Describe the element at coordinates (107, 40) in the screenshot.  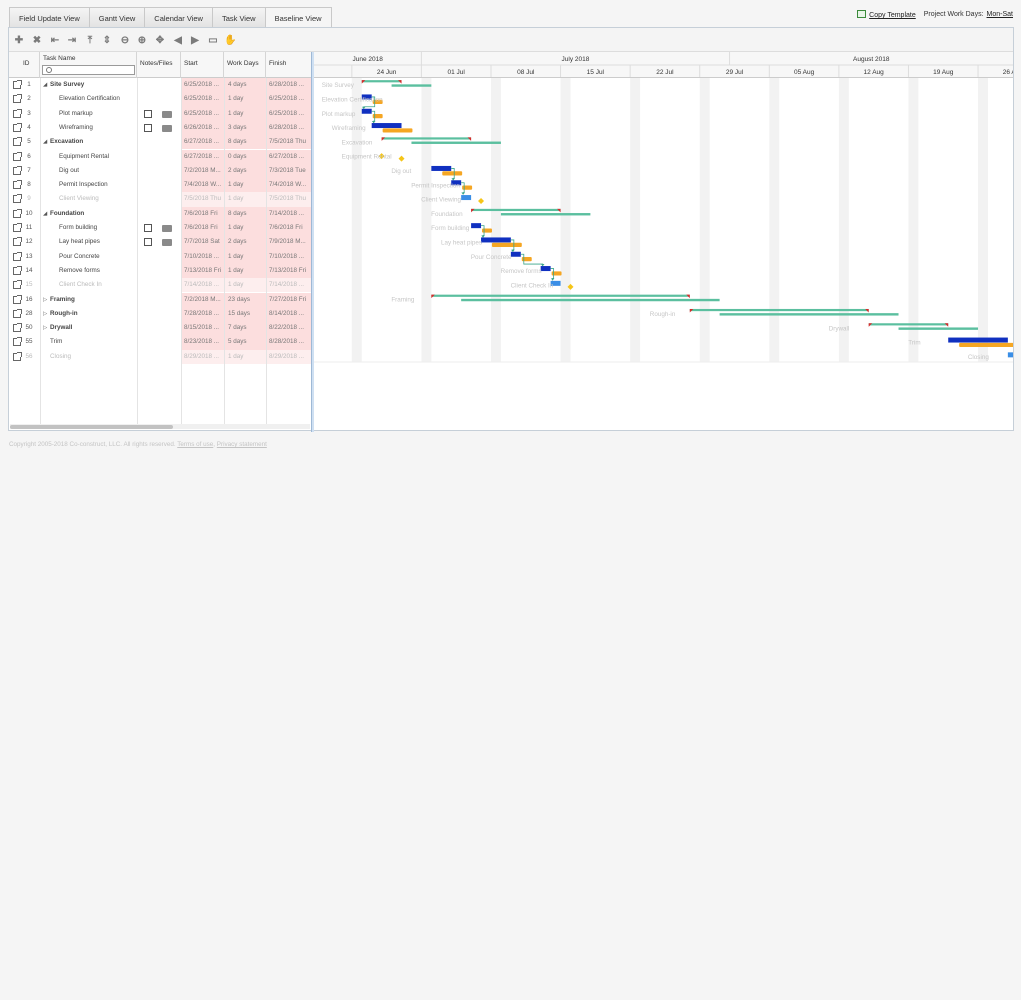
I see `expand-all-icon: ⇕` at that location.